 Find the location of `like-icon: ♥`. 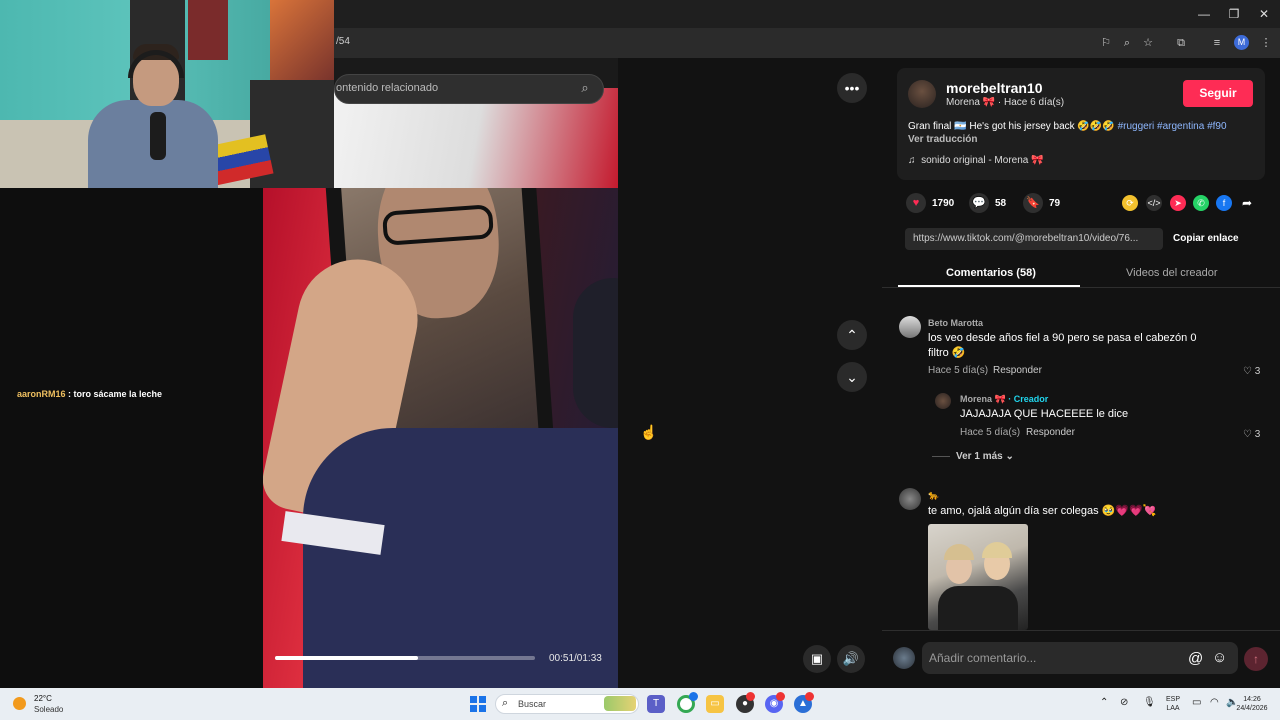

like-icon: ♥ is located at coordinates (916, 203).